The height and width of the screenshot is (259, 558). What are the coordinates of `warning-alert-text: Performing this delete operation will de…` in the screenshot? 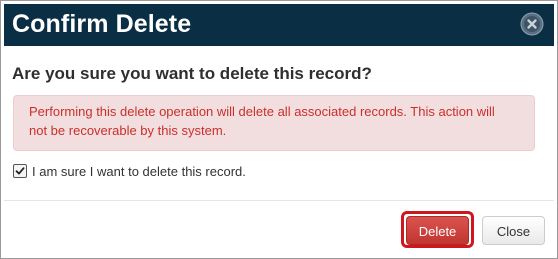 It's located at (262, 121).